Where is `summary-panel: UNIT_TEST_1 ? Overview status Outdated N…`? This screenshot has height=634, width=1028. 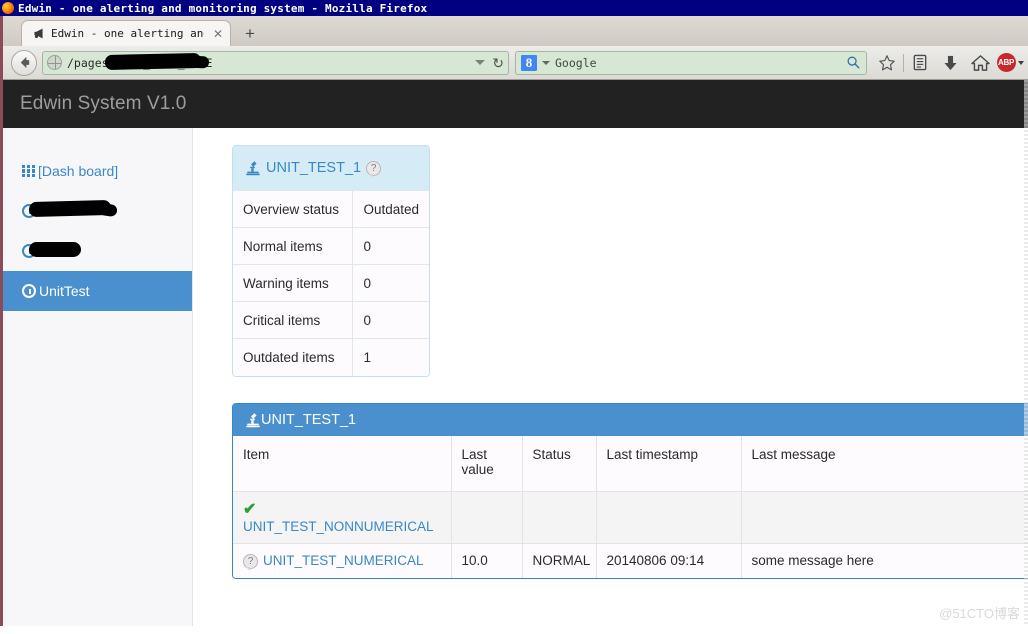 summary-panel: UNIT_TEST_1 ? Overview status Outdated N… is located at coordinates (331, 261).